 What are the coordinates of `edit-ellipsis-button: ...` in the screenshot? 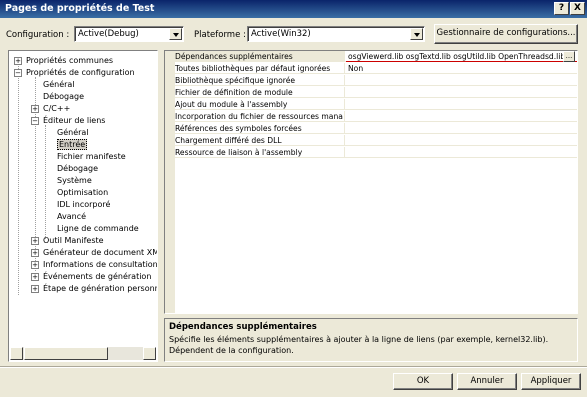 It's located at (569, 56).